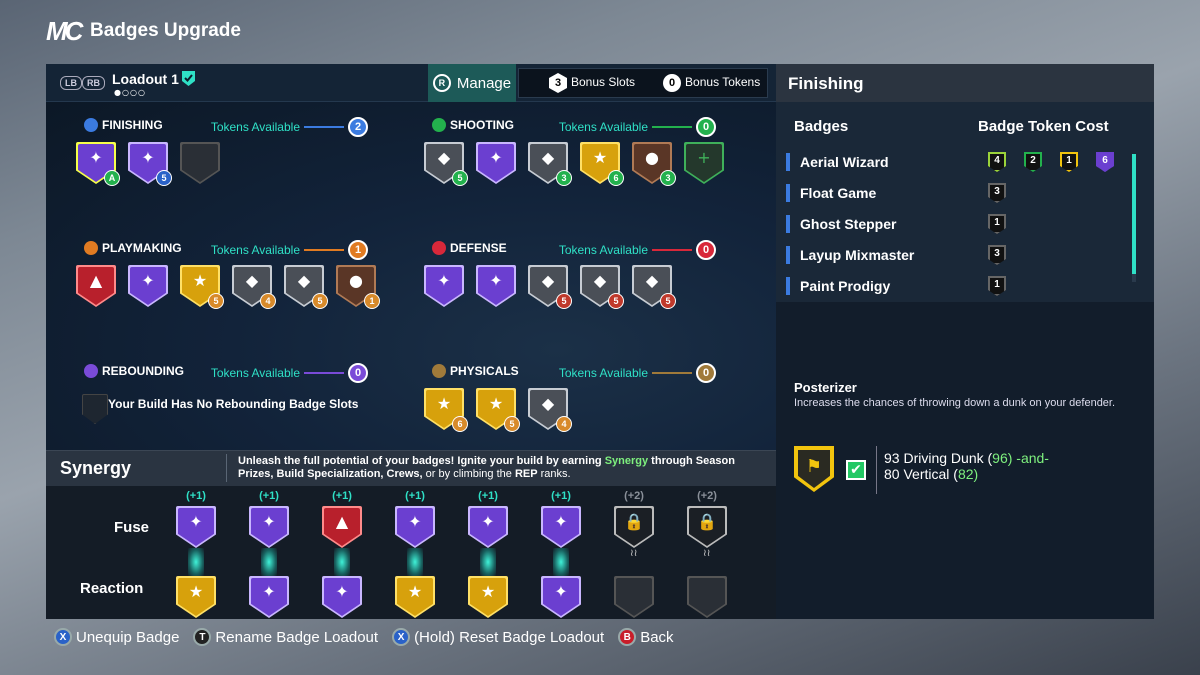 This screenshot has height=675, width=1200. I want to click on badge-row: ▲ ✦ ★ 5 ◆ 4 ◆ 5 ● 1, so click(228, 287).